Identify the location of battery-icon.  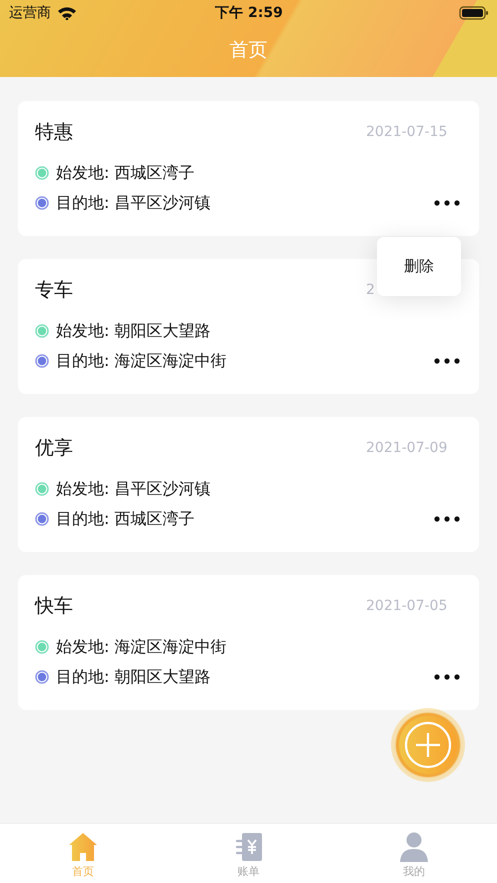
(473, 13).